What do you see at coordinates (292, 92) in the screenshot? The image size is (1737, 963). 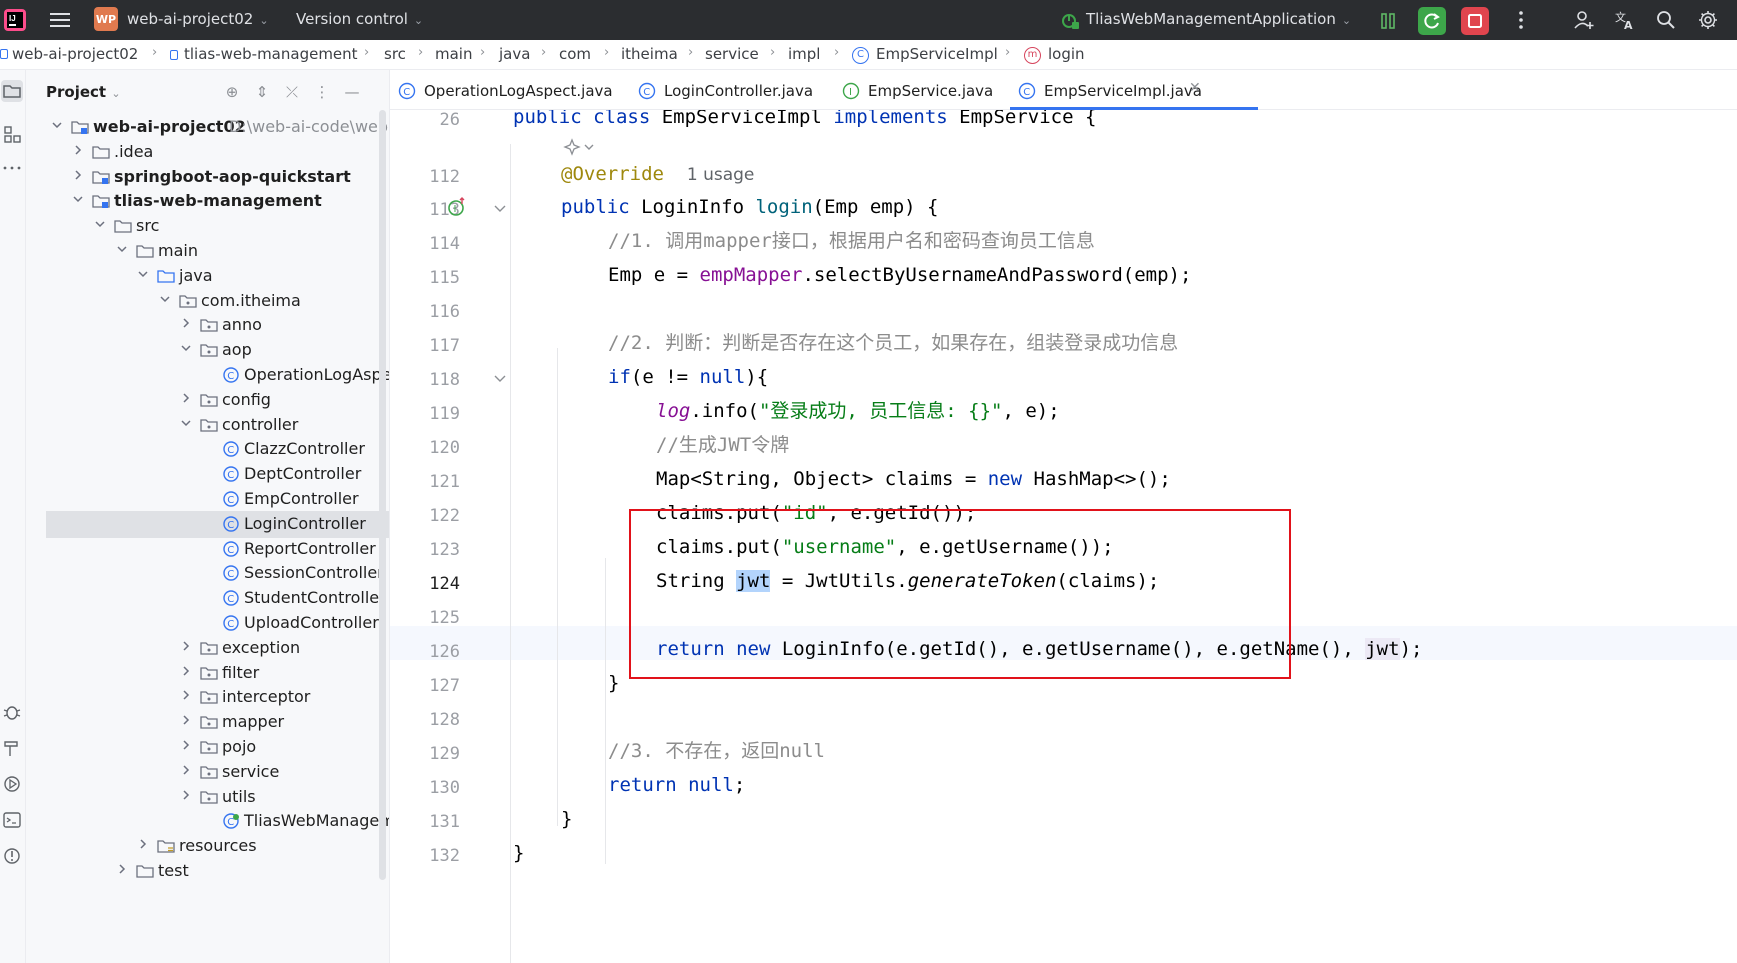 I see `collapse-all-icon: ⤫` at bounding box center [292, 92].